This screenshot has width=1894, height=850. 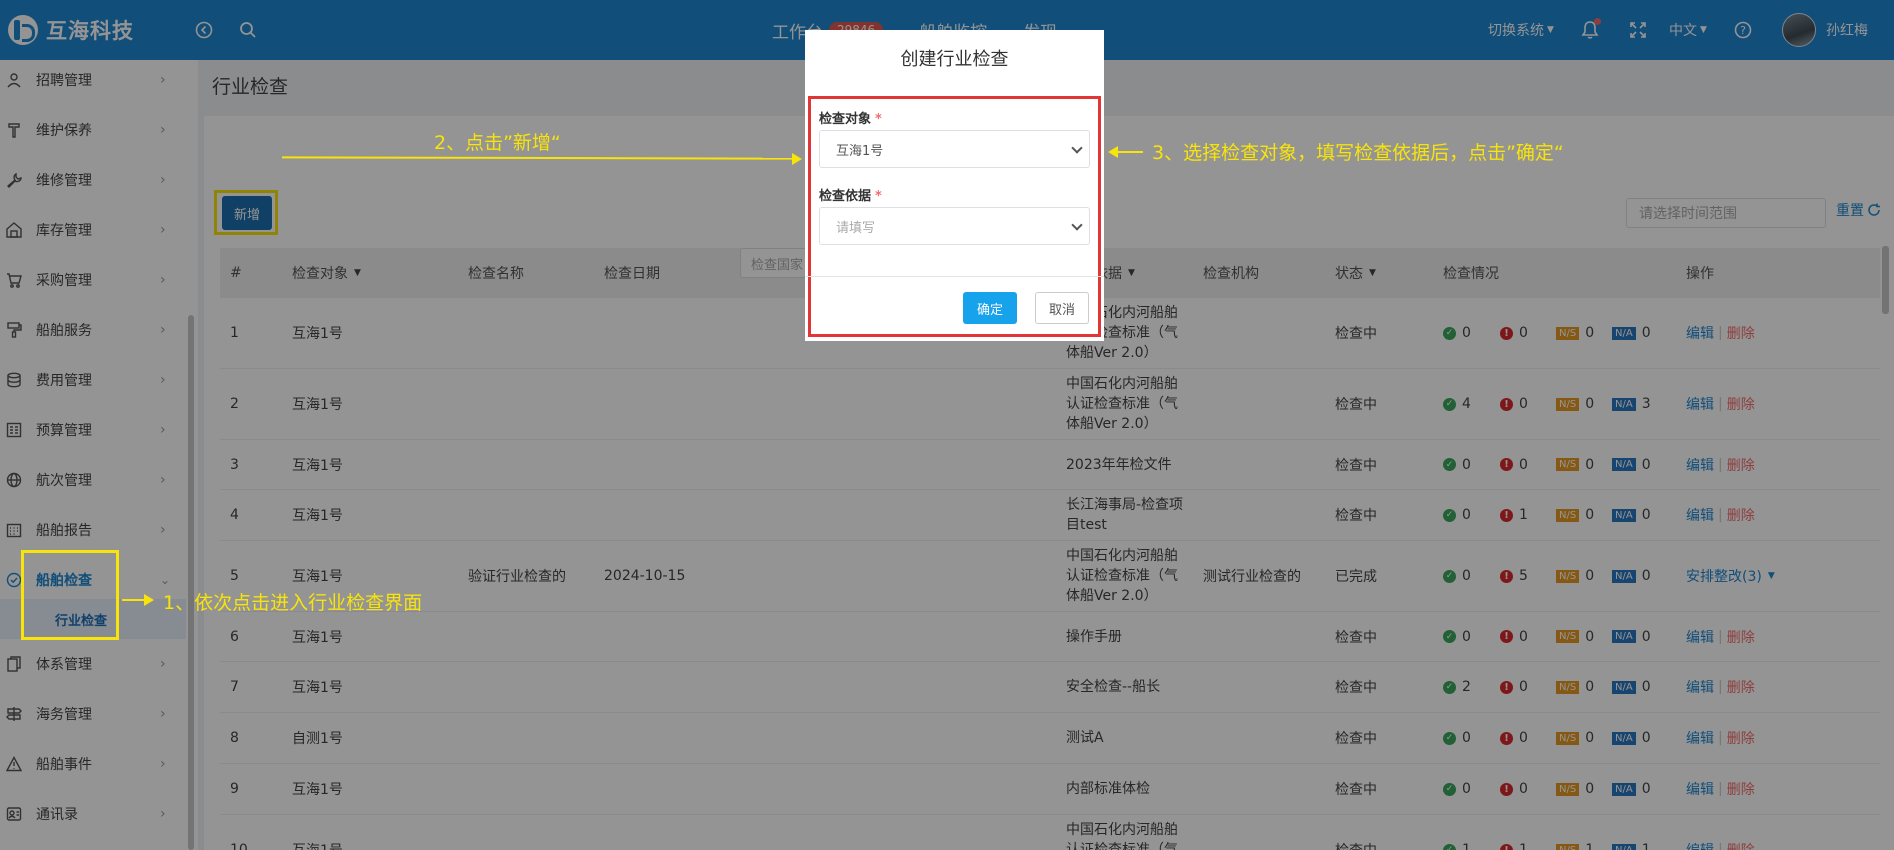 What do you see at coordinates (856, 228) in the screenshot?
I see `basis-select-placeholder: 请填写` at bounding box center [856, 228].